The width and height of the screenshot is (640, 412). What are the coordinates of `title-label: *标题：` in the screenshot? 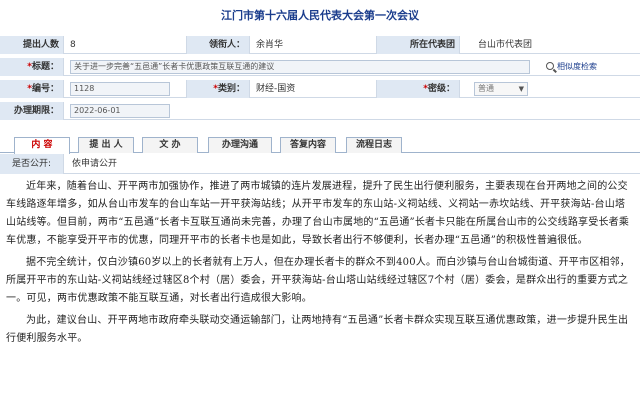 It's located at (32, 67).